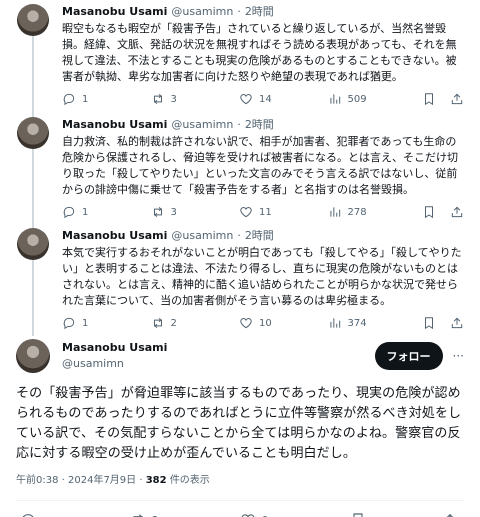 The image size is (480, 517). I want to click on like-button: 11, so click(256, 212).